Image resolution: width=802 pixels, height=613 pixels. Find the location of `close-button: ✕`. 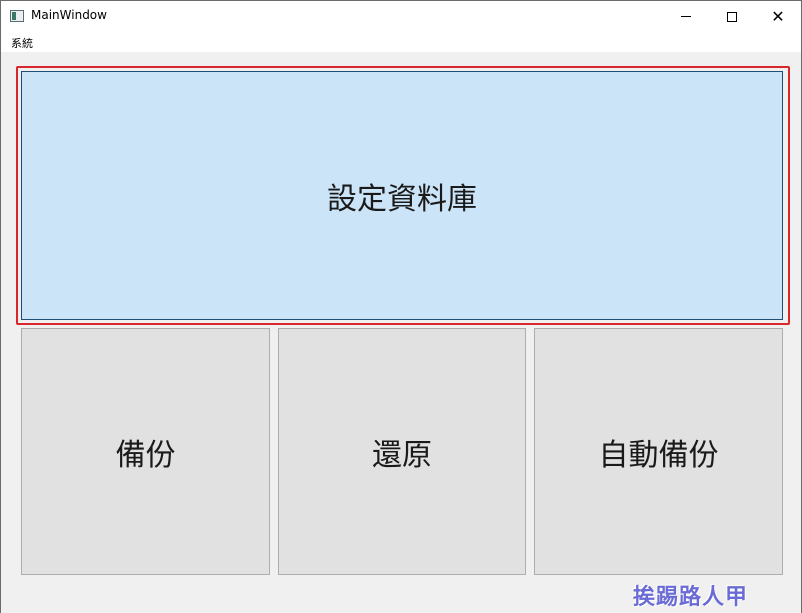

close-button: ✕ is located at coordinates (778, 16).